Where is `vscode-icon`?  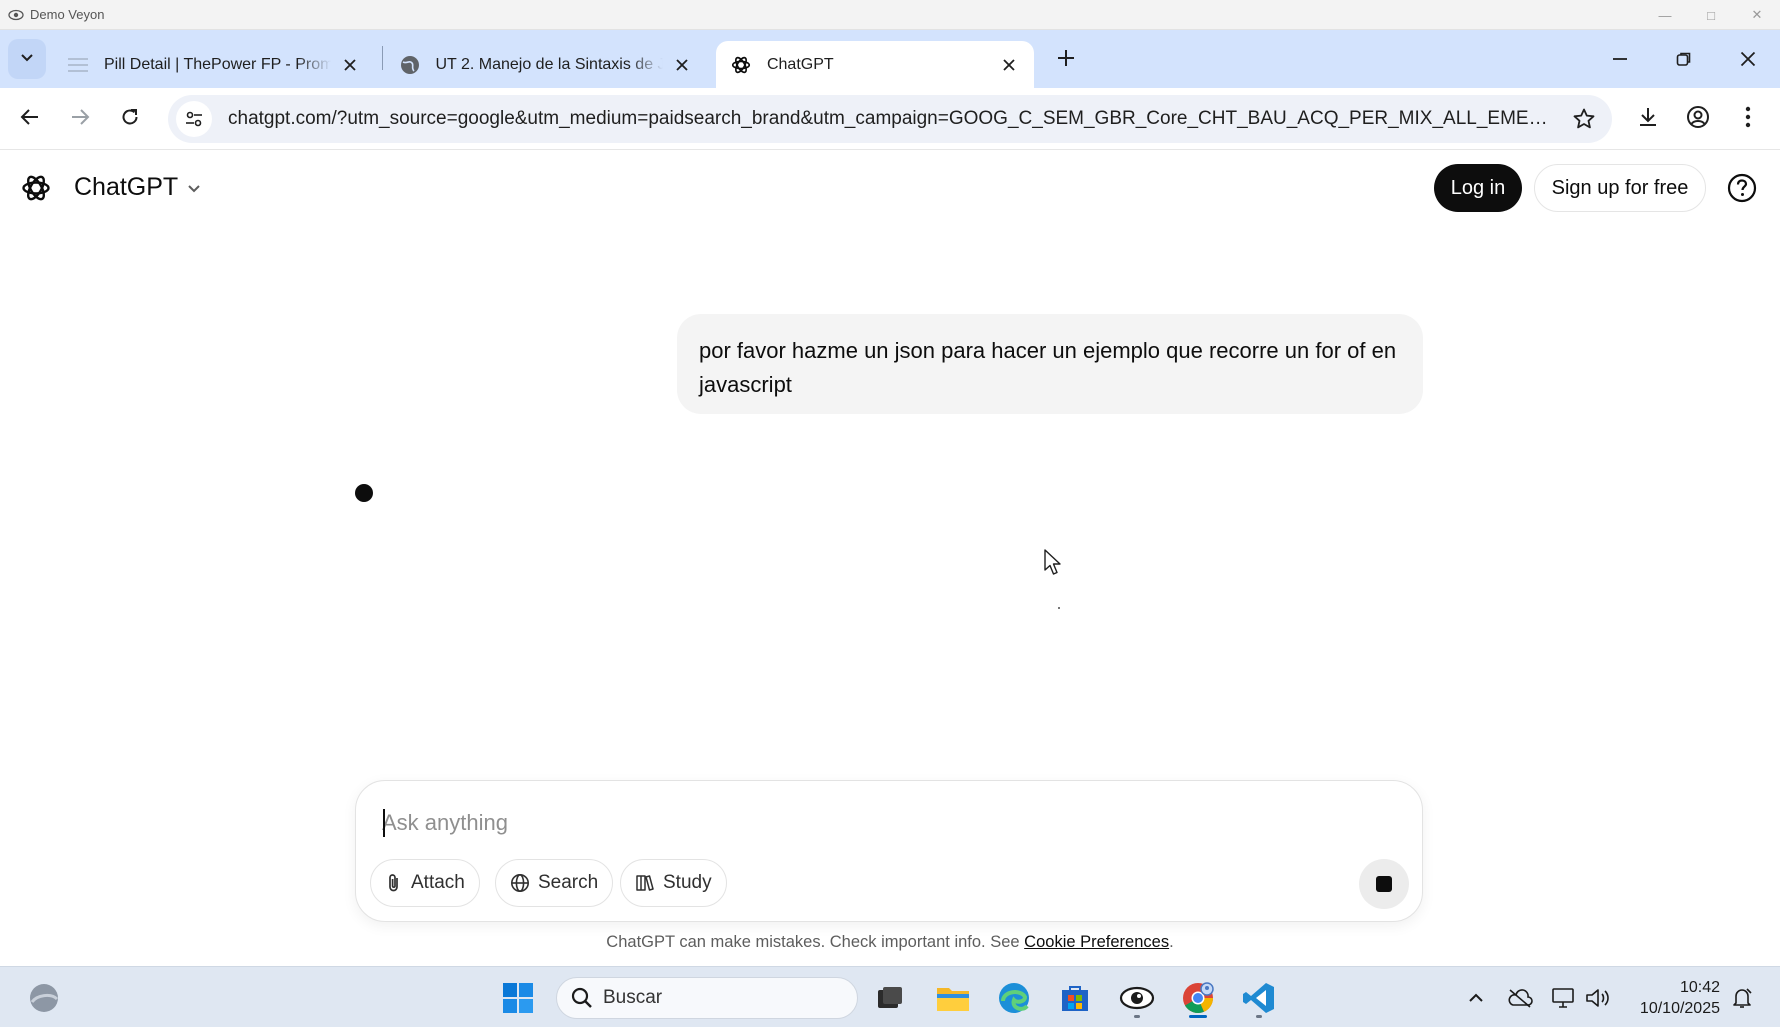 vscode-icon is located at coordinates (1259, 998).